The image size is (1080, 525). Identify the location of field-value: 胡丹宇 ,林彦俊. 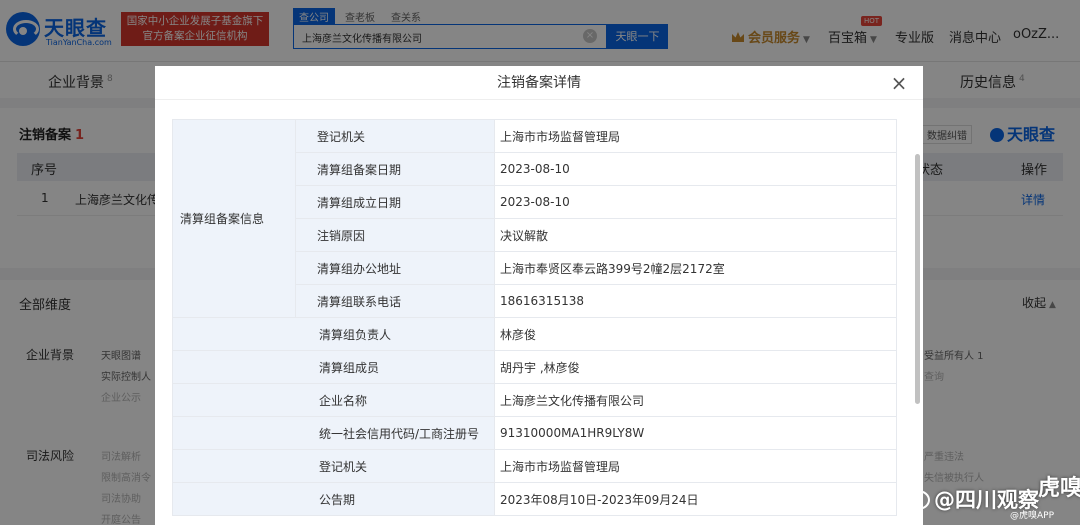
(695, 367).